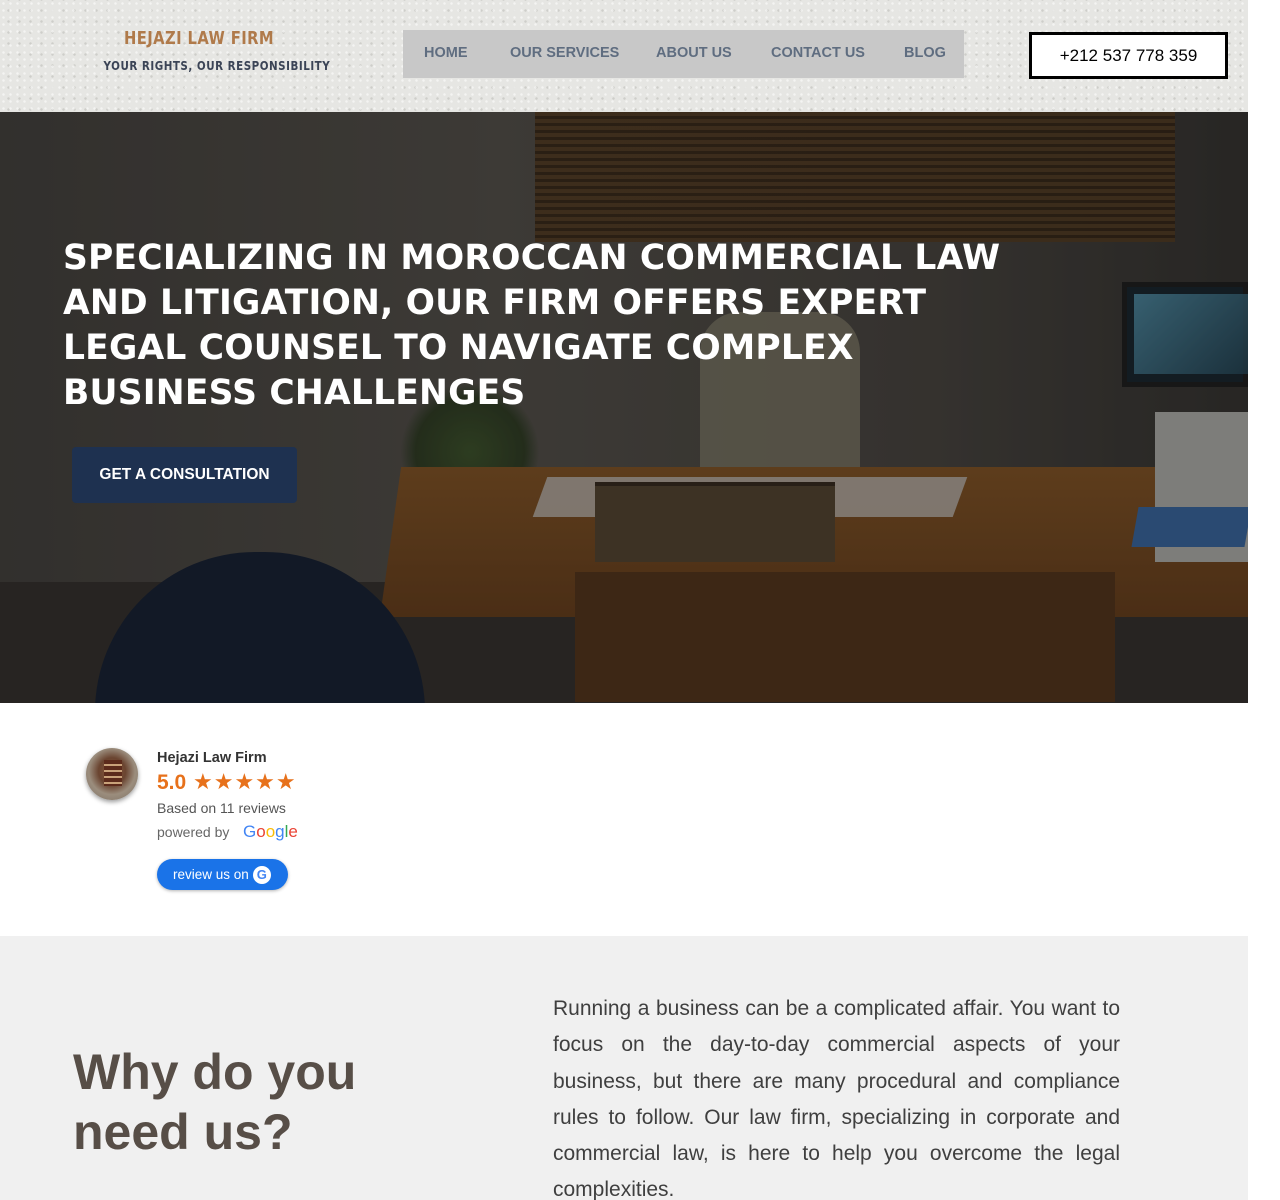 The height and width of the screenshot is (1200, 1280). I want to click on review-us-button: review us on G, so click(222, 874).